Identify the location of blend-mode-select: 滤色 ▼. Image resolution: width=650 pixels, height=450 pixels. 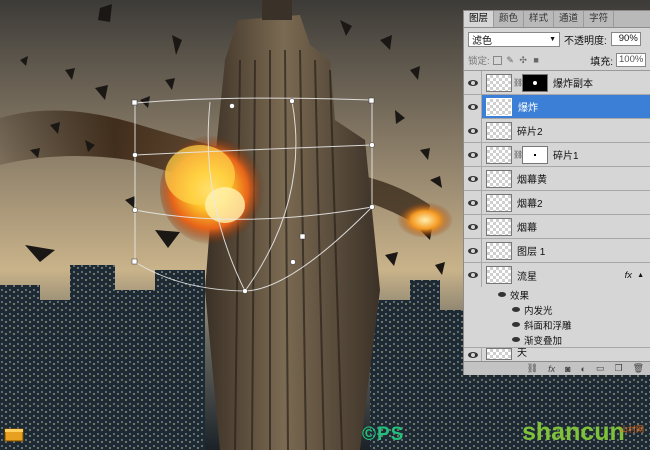
(514, 39).